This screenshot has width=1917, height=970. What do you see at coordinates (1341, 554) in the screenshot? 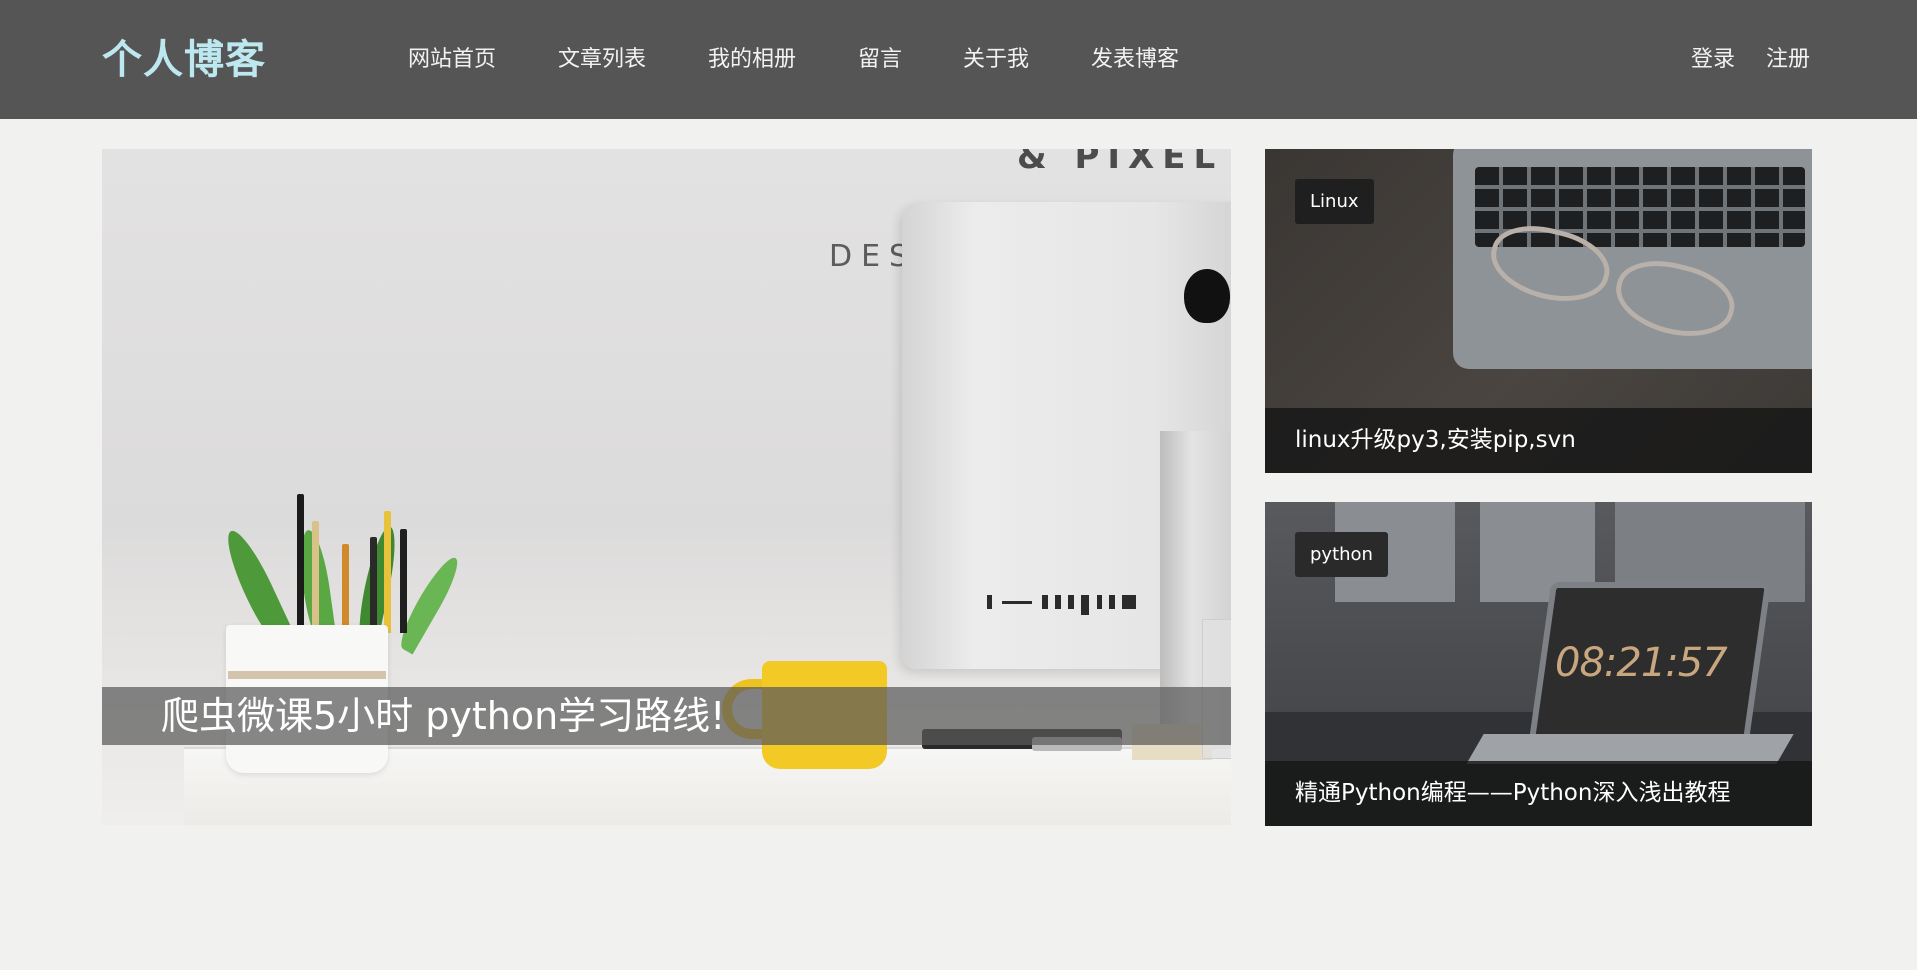
I see `category-tag-python: python` at bounding box center [1341, 554].